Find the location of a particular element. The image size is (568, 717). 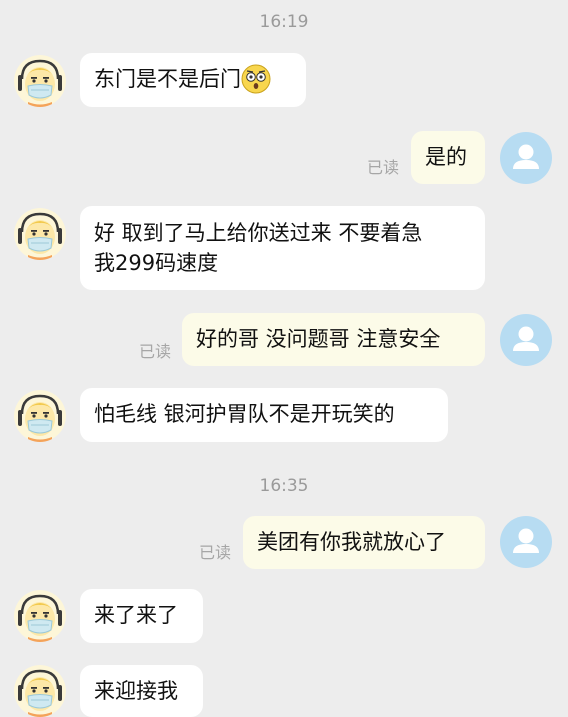

message-bubble-incoming: 来了来了 is located at coordinates (141, 616).